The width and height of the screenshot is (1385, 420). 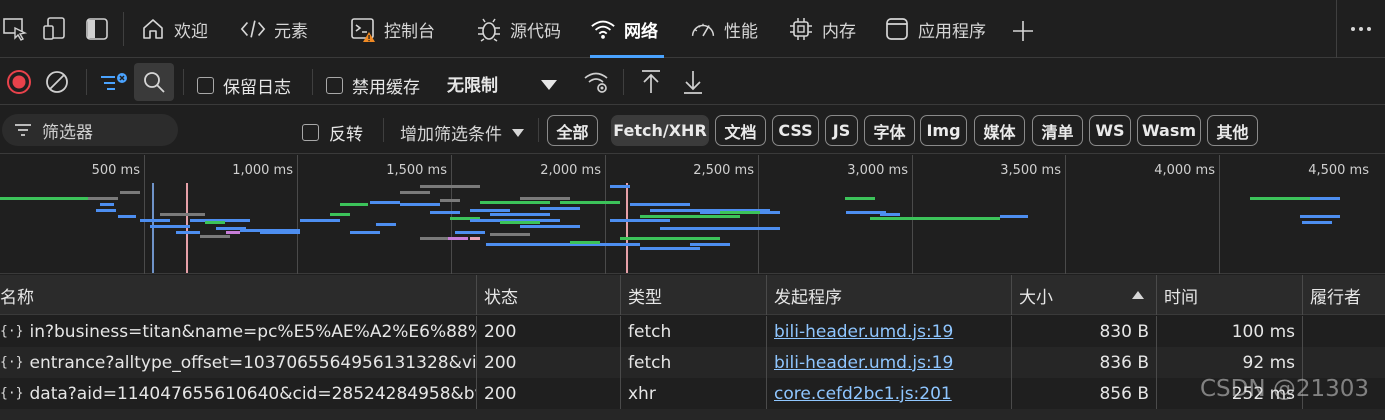 What do you see at coordinates (1230, 362) in the screenshot?
I see `time-cell: 92 ms` at bounding box center [1230, 362].